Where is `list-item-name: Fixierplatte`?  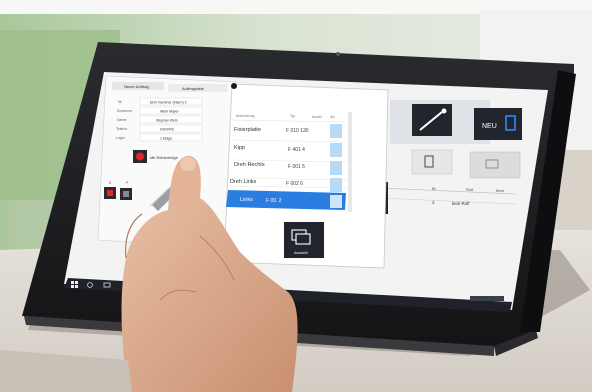 list-item-name: Fixierplatte is located at coordinates (247, 130).